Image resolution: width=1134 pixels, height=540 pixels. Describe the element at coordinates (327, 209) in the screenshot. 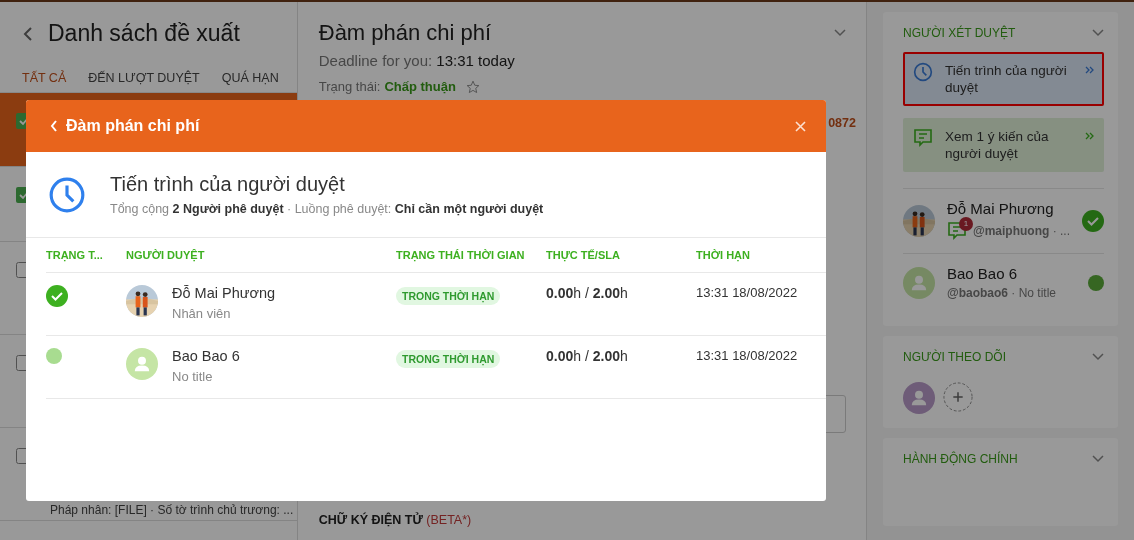

I see `summary-text: Tổng cộng 2 Người phê duyệt · Luồng phê duyệt: Chỉ cần một người duyệt` at that location.